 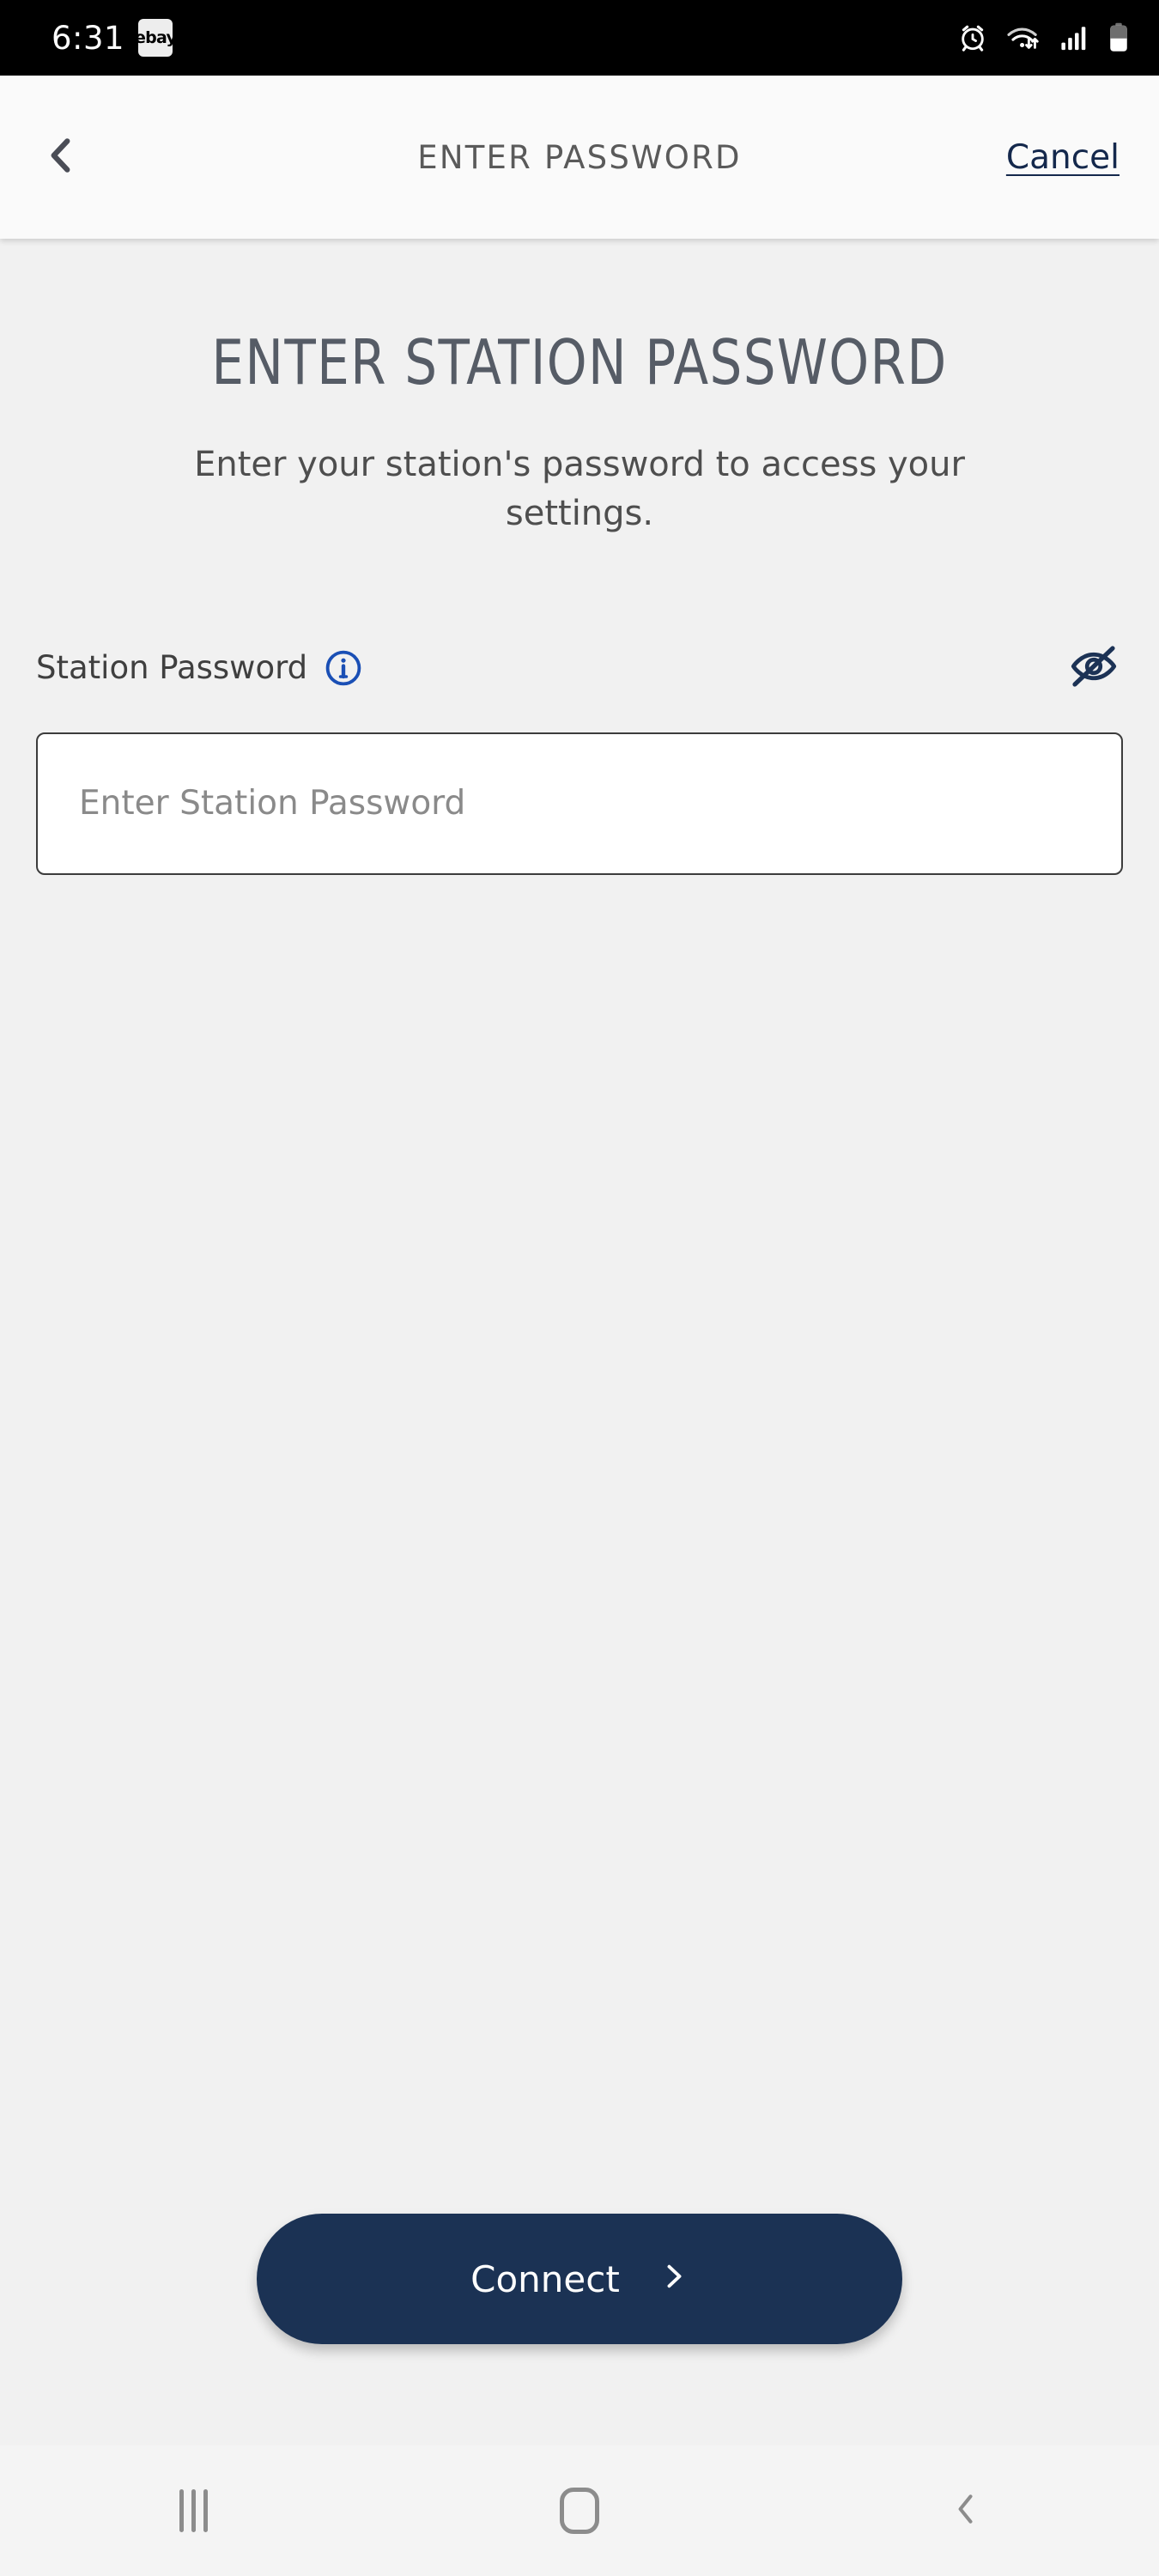 I want to click on nav-back-button, so click(x=966, y=2510).